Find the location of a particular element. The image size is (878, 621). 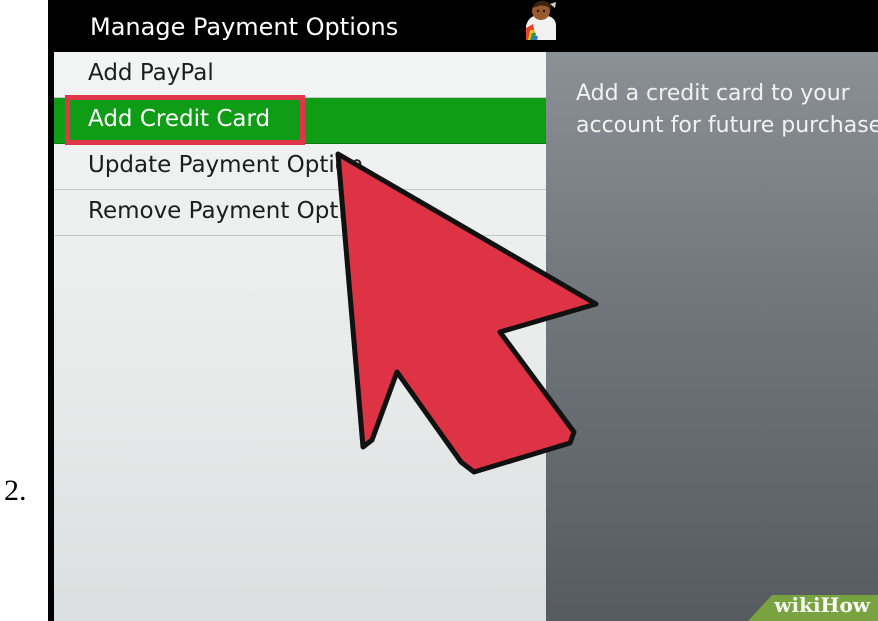

wikihow-watermark: wikiHow is located at coordinates (793, 601).